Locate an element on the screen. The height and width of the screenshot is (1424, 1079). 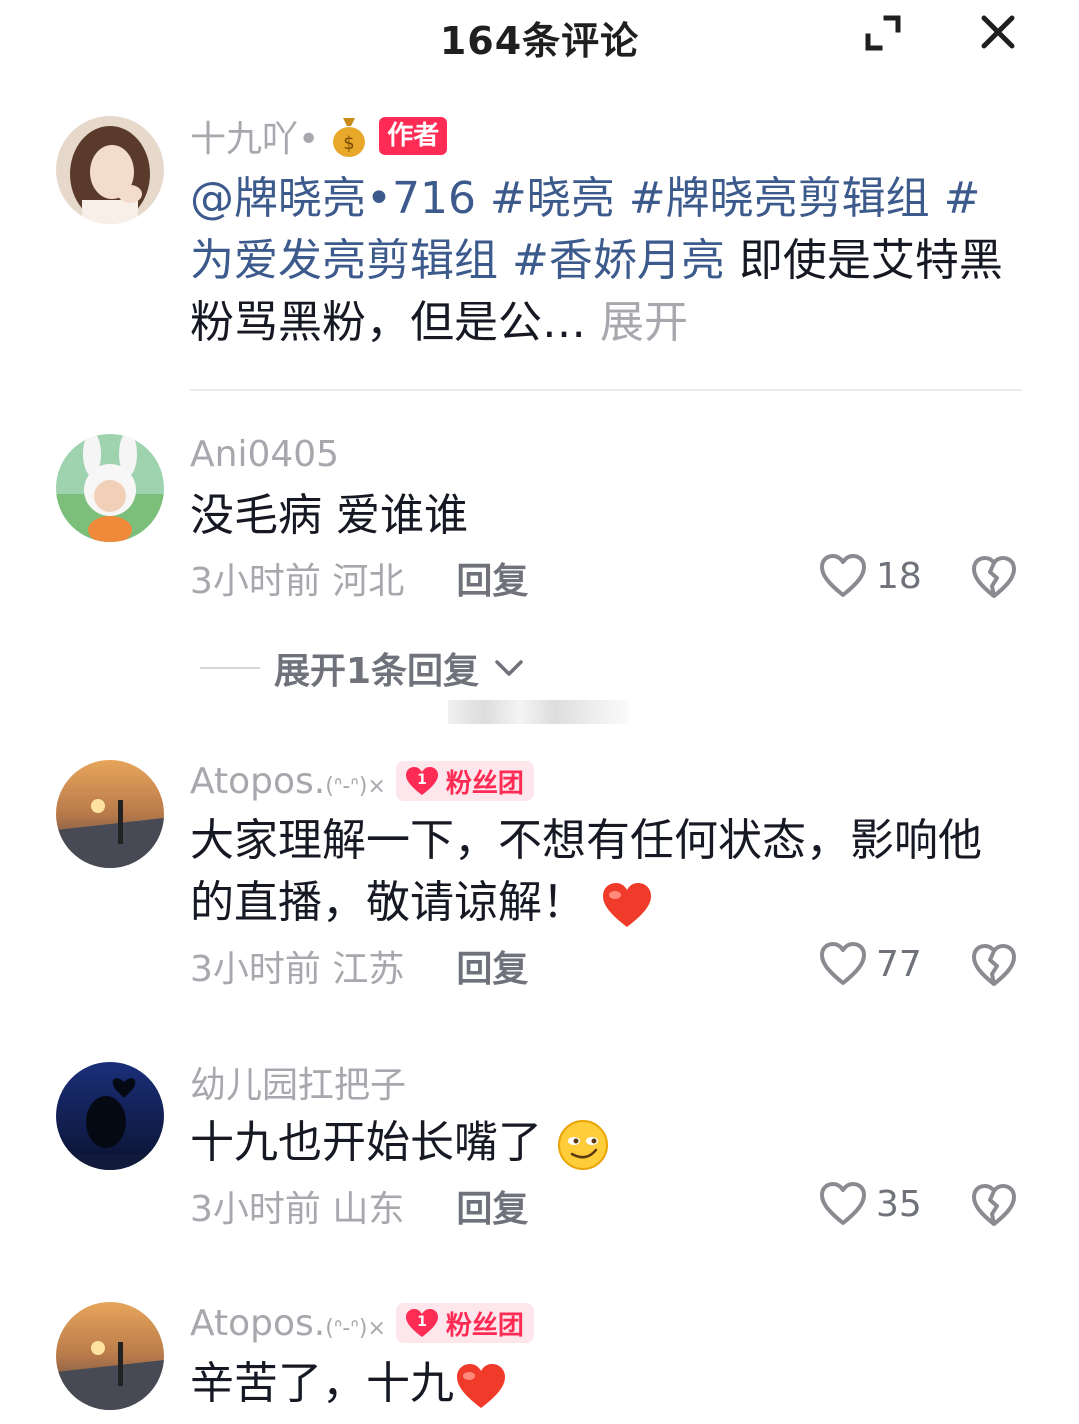
time-location: 3小时前 河北 is located at coordinates (297, 581).